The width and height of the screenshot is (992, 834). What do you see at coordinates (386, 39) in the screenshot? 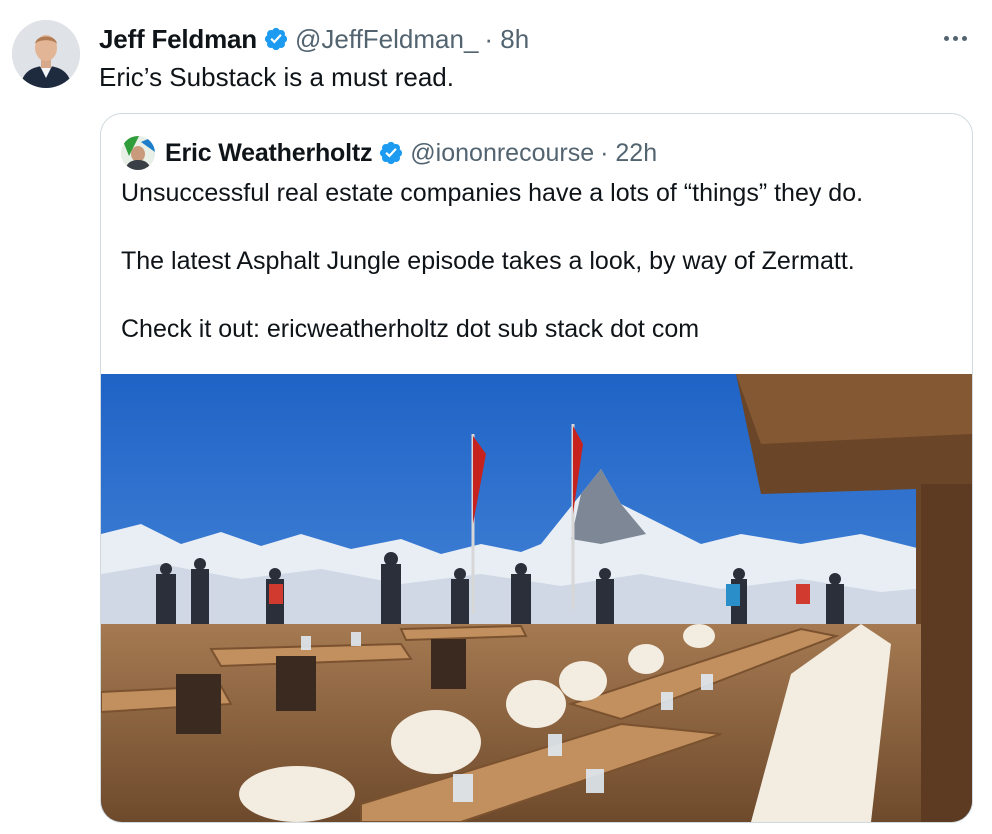
I see `author-handle: @JeffFeldman_` at bounding box center [386, 39].